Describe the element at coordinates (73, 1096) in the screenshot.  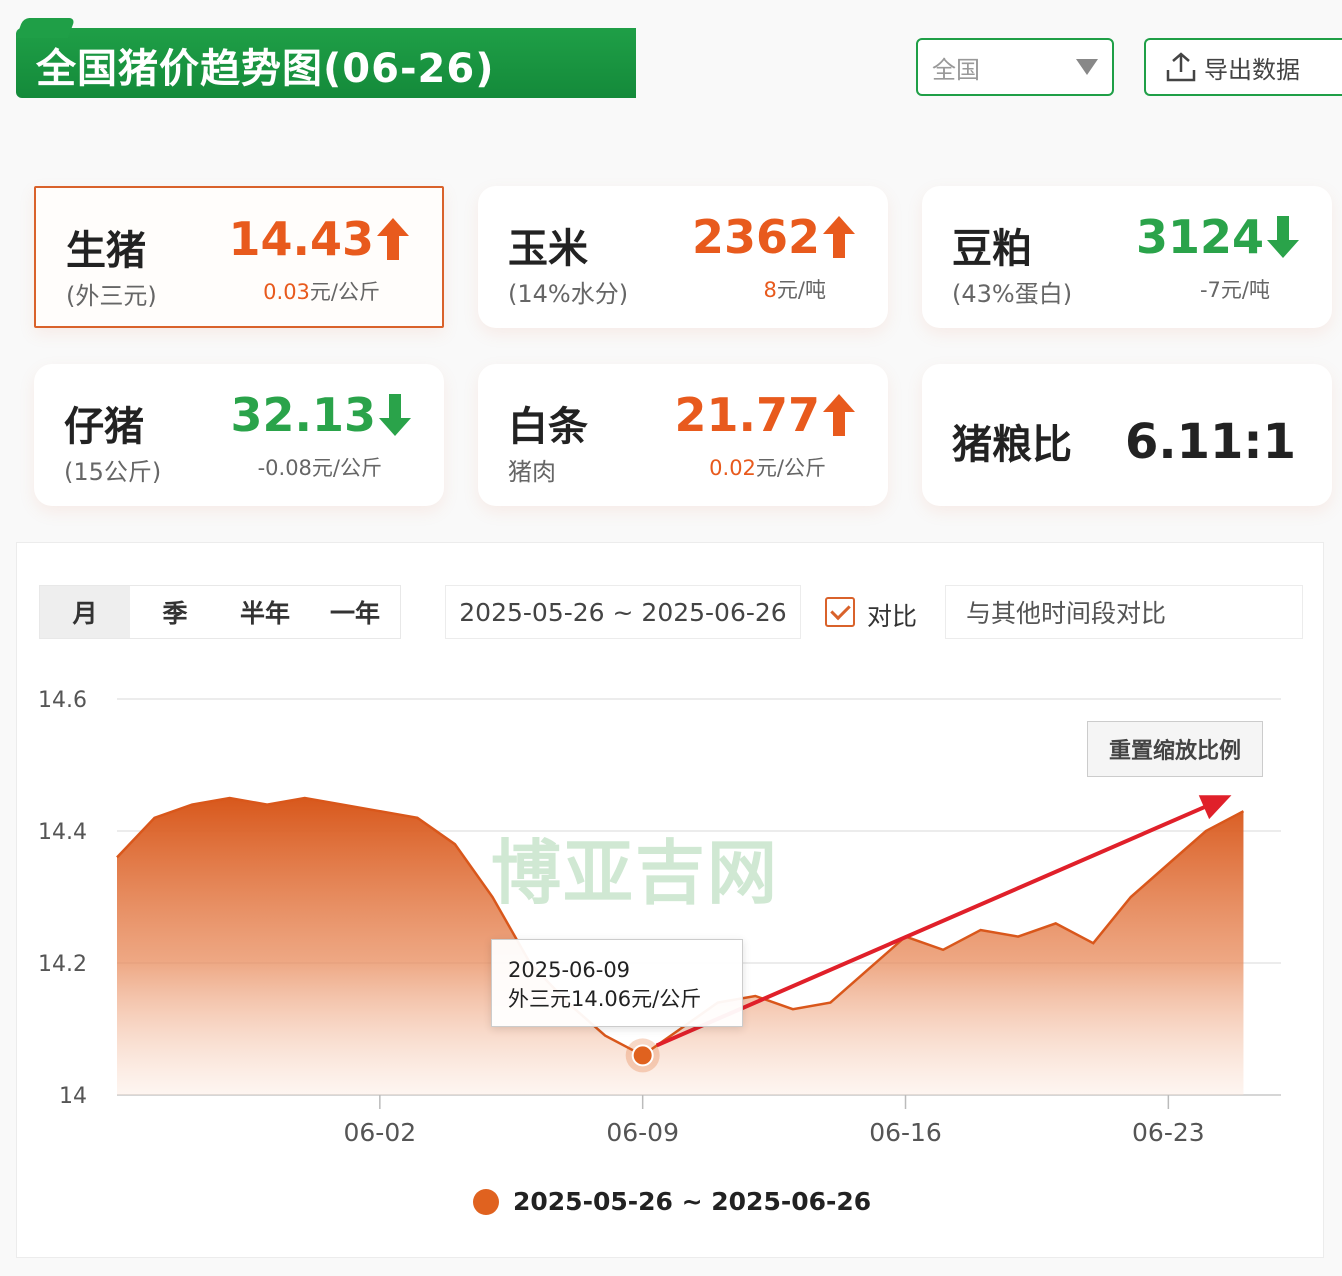
I see `y-tick-label: 14` at that location.